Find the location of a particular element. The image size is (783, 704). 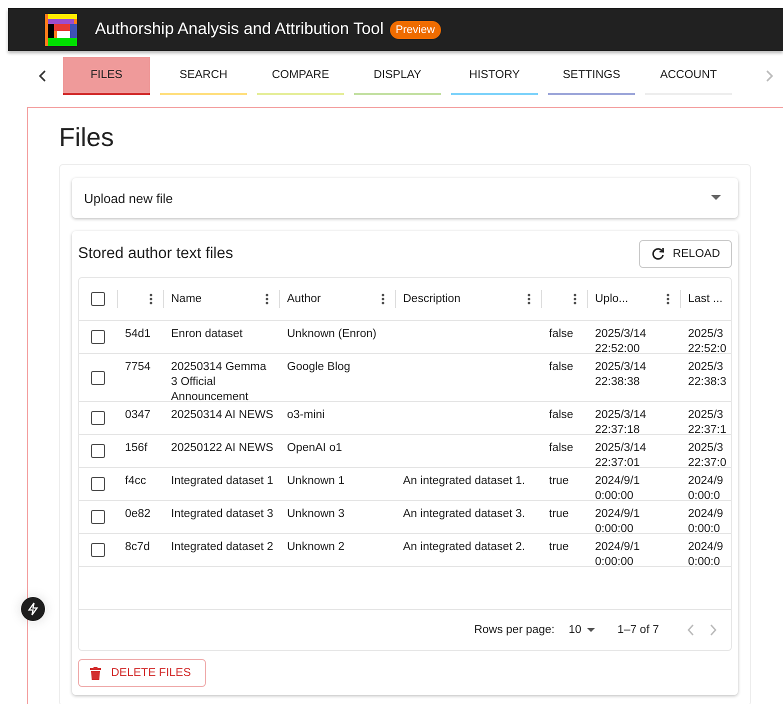

table-cell-text: Integrated dataset 2 is located at coordinates (222, 547).